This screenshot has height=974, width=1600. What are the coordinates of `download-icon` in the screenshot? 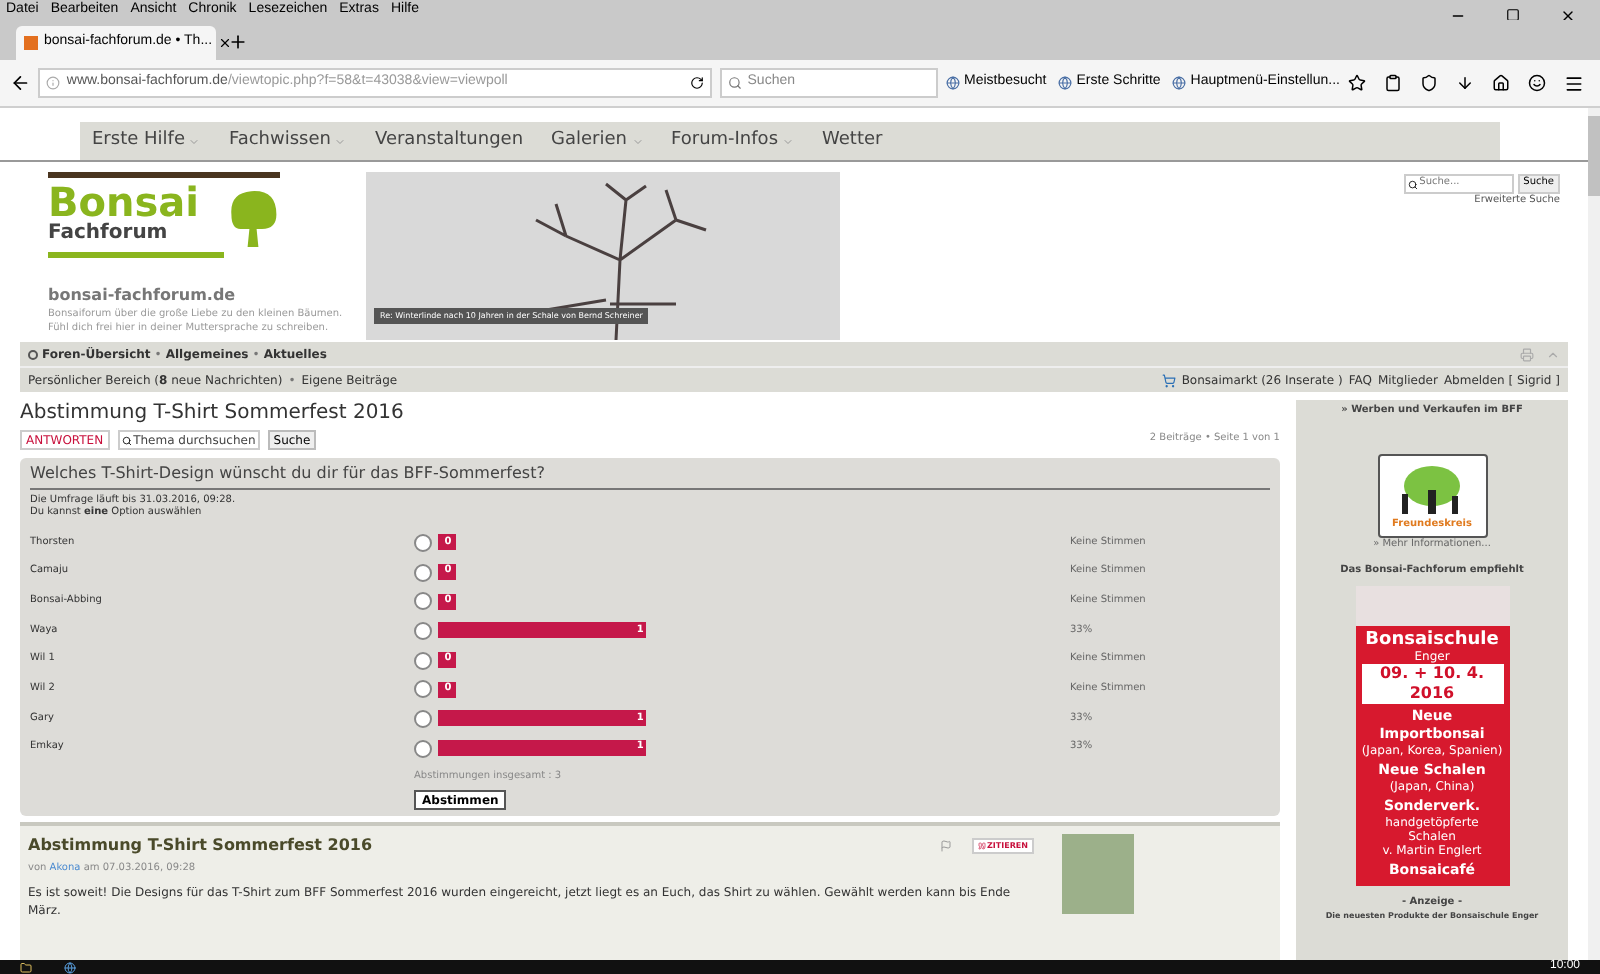 It's located at (1465, 83).